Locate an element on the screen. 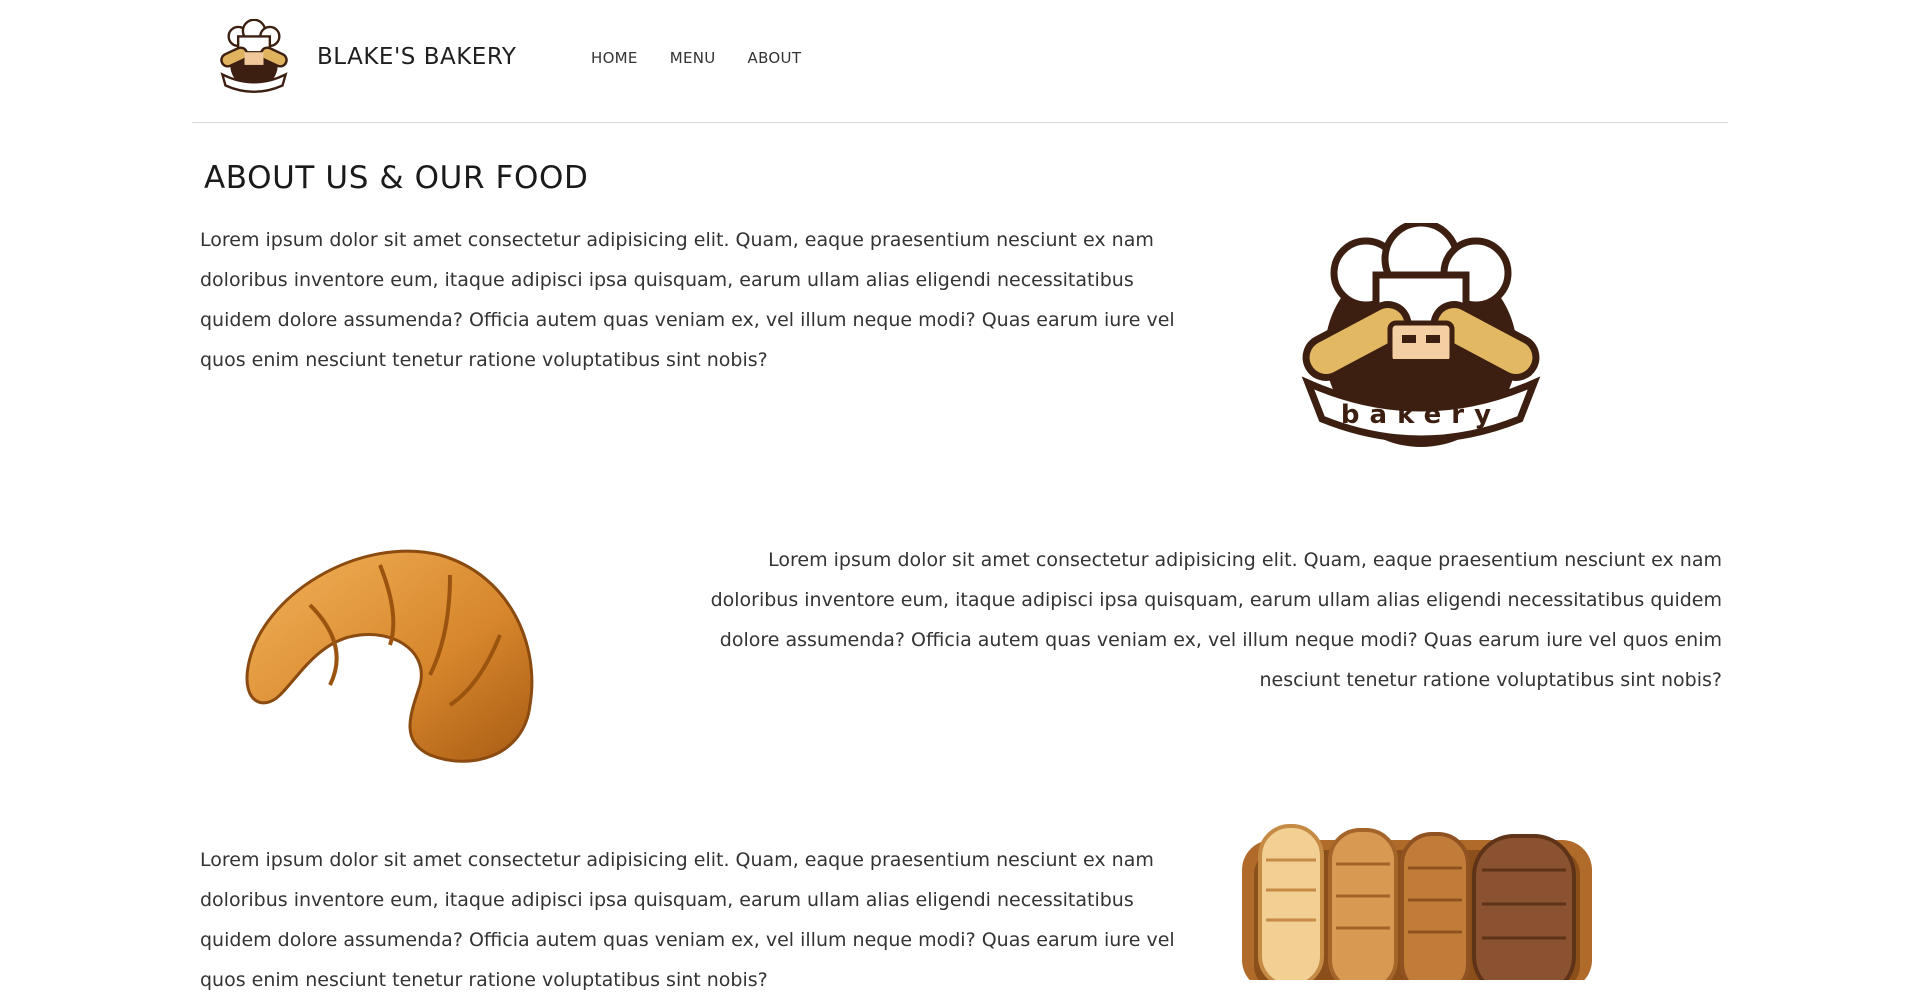 This screenshot has height=1000, width=1919. nav-about-link: ABOUT is located at coordinates (775, 58).